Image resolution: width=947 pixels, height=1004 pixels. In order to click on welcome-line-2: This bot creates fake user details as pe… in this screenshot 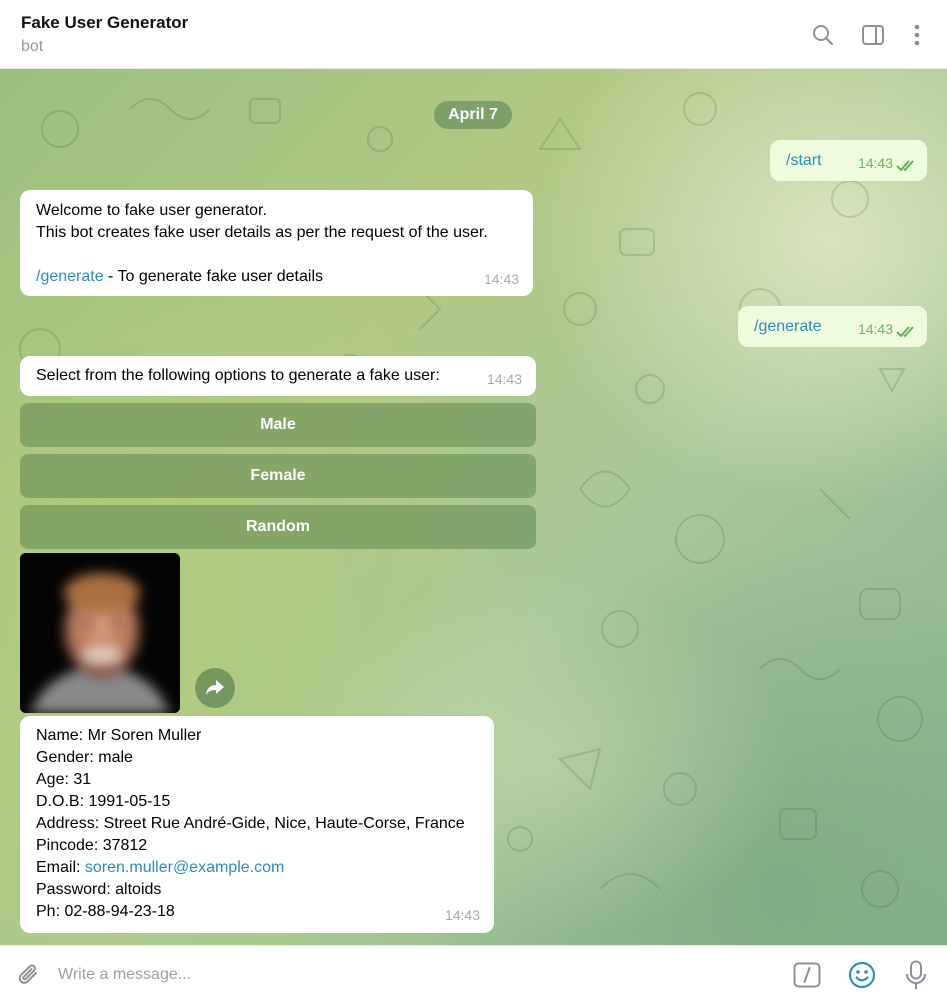, I will do `click(262, 232)`.